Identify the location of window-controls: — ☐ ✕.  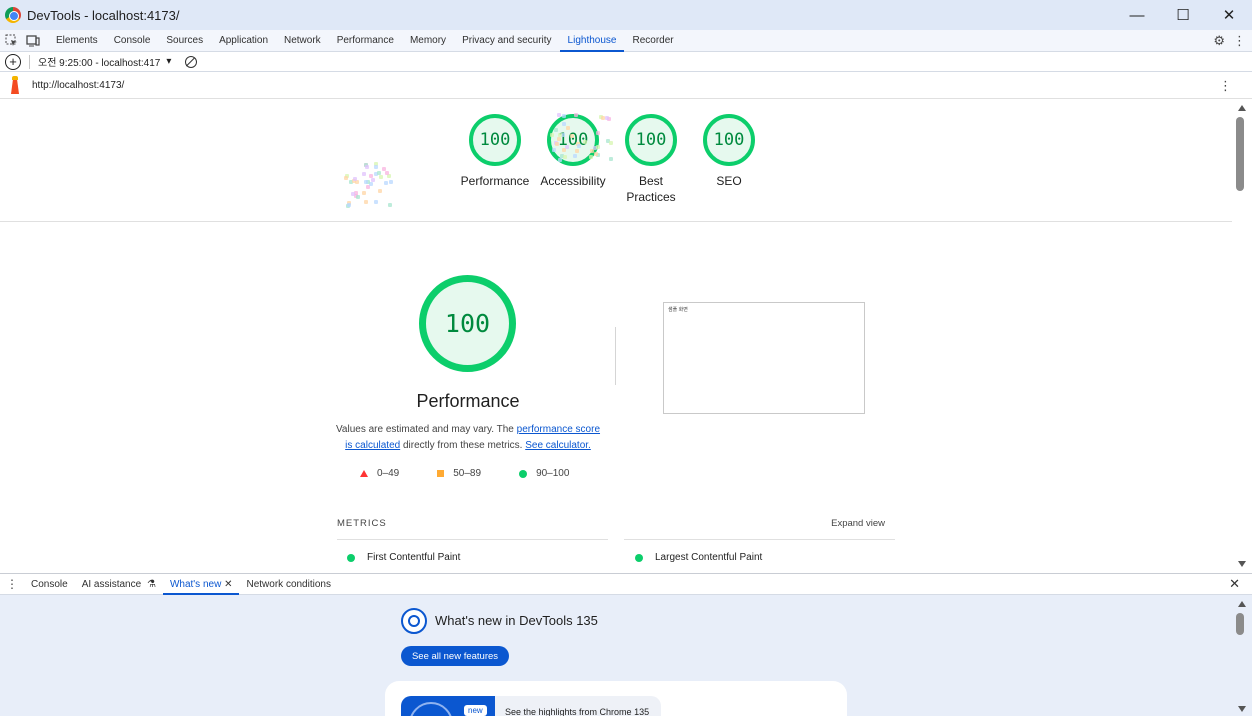
(1183, 15).